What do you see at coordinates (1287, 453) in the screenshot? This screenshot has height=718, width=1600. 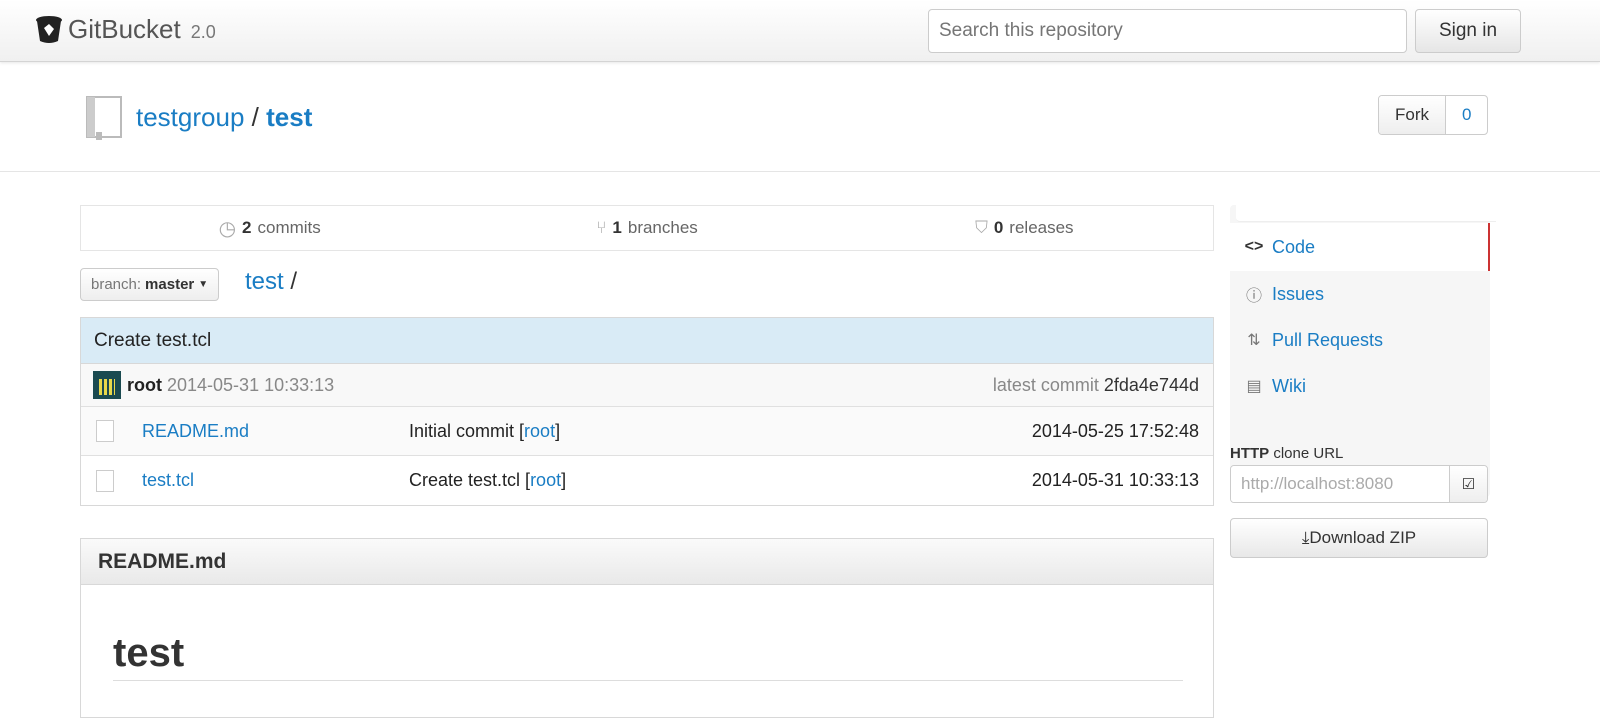 I see `clone-url-label: HTTP clone URL` at bounding box center [1287, 453].